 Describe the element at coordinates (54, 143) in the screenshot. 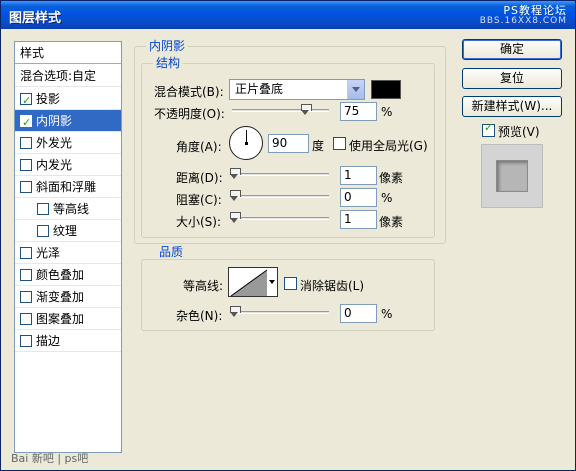

I see `style-item-label: 外发光` at that location.